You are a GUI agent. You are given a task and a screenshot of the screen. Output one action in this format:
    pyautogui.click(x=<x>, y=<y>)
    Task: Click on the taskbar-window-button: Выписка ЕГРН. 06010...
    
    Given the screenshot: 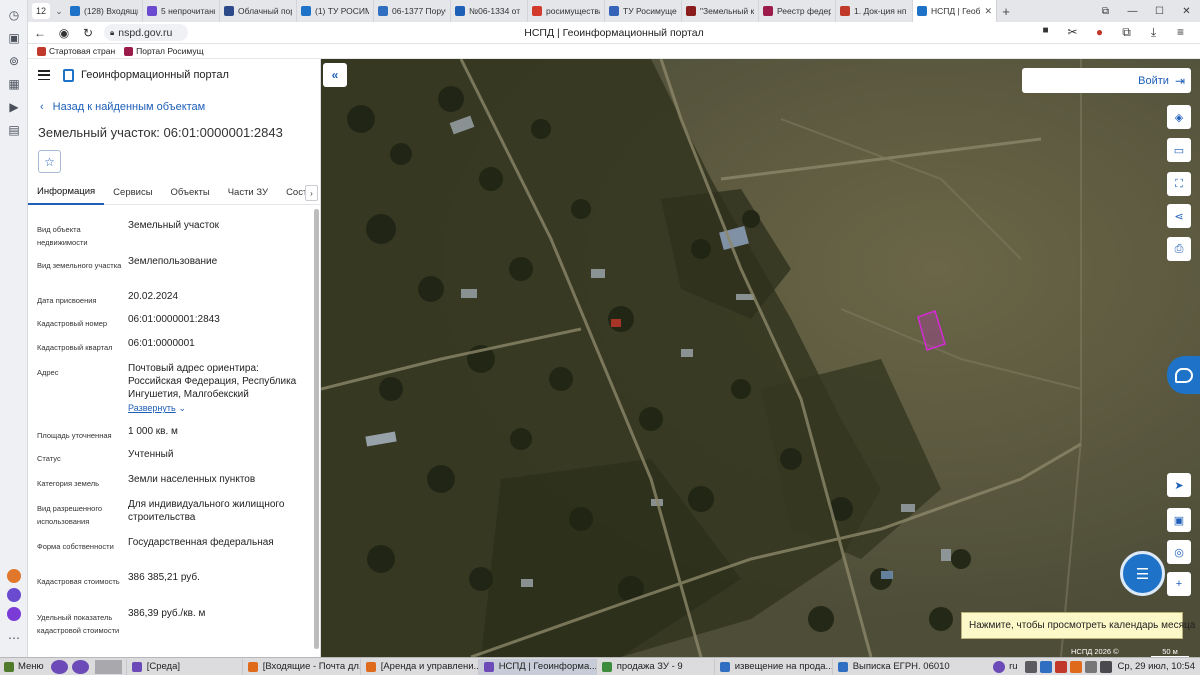 What is the action you would take?
    pyautogui.click(x=890, y=666)
    